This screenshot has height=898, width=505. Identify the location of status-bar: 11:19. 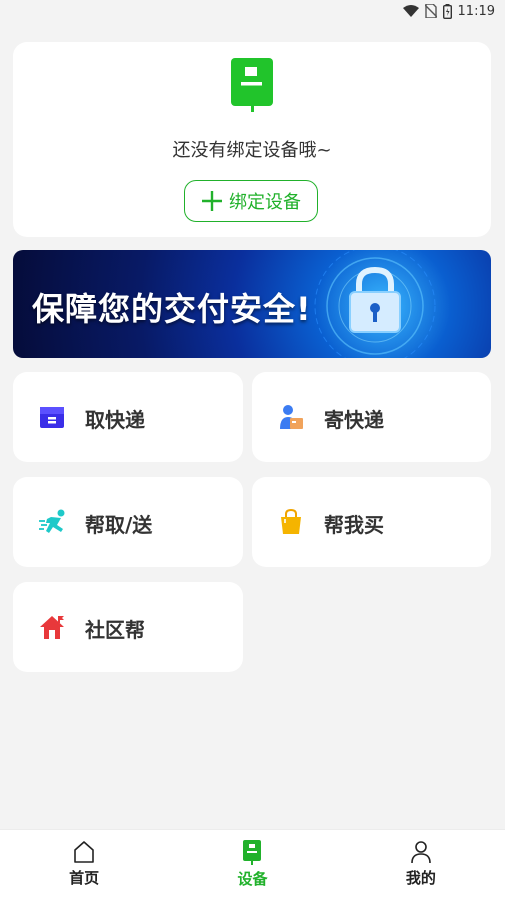
(252, 11).